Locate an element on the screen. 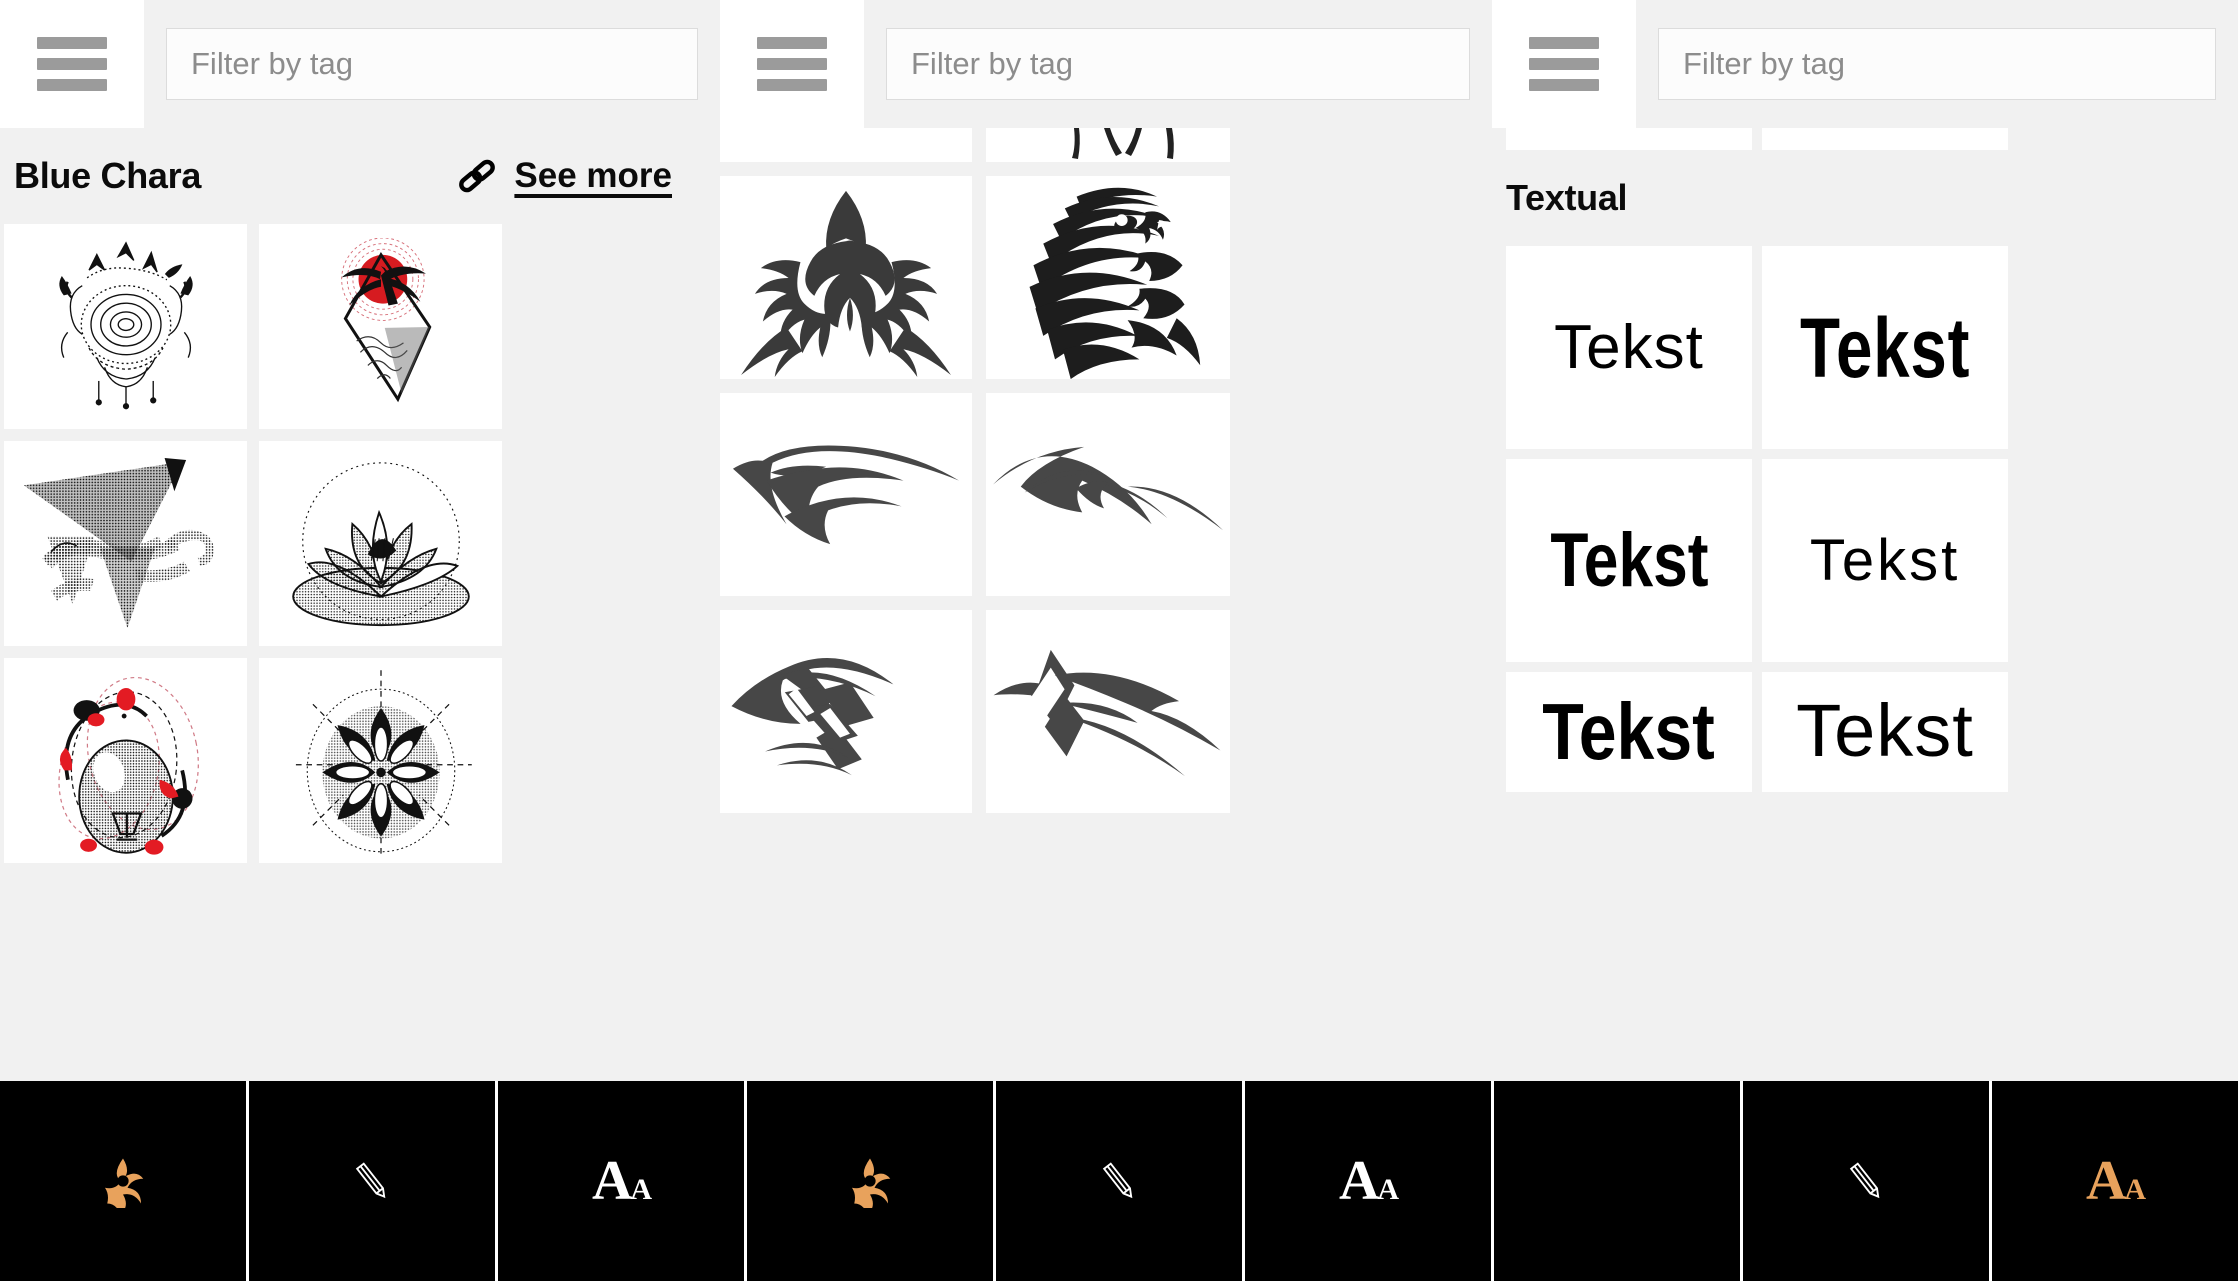 The image size is (2238, 1281). tattoo-thumb-geometric-lion is located at coordinates (125, 543).